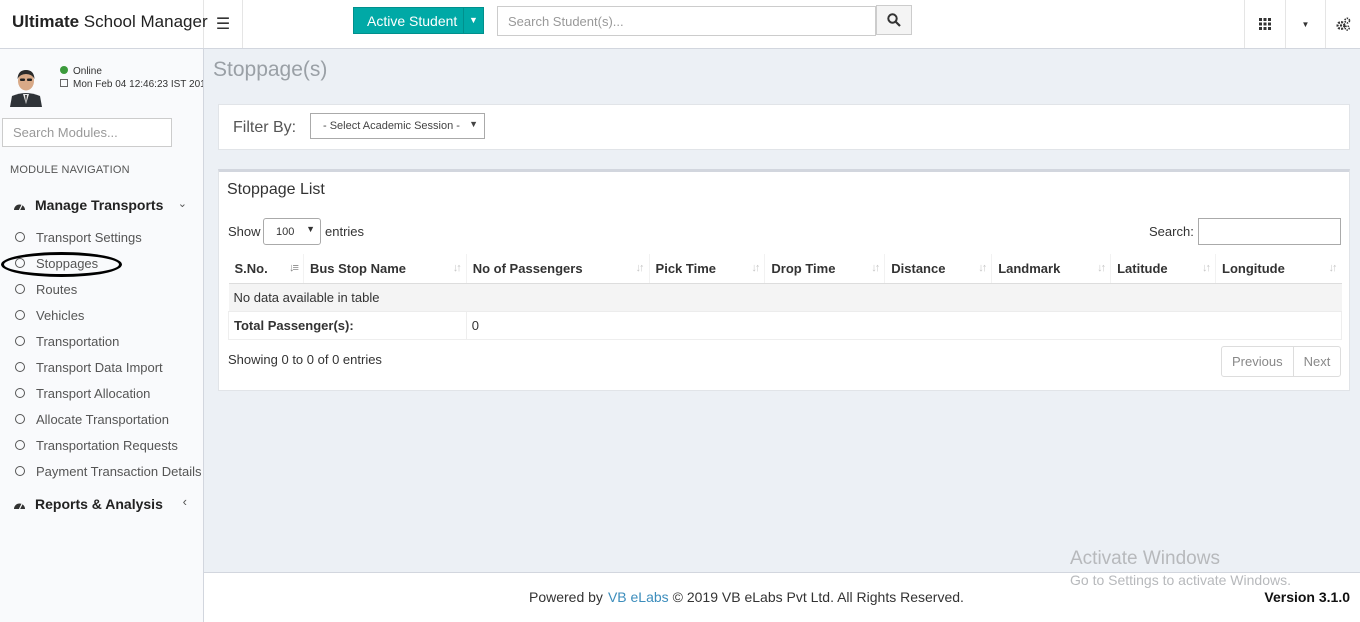  Describe the element at coordinates (64, 83) in the screenshot. I see `calendar-icon` at that location.